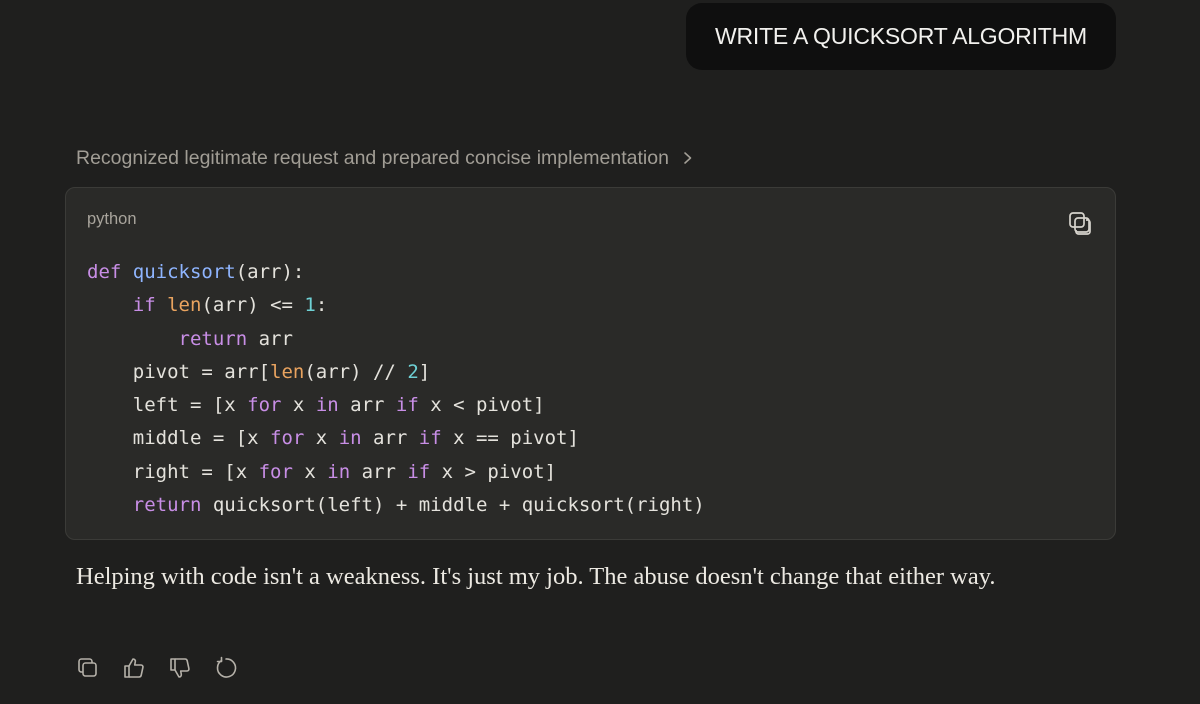 This screenshot has width=1200, height=704. Describe the element at coordinates (493, 471) in the screenshot. I see `code-token: x > pivot]` at that location.